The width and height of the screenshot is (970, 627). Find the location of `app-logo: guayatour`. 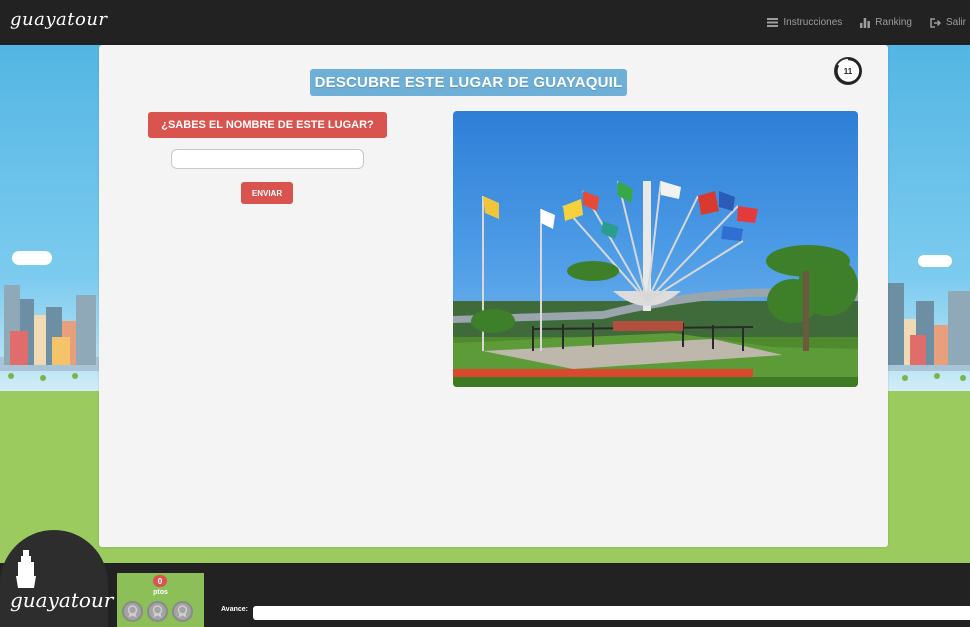

app-logo: guayatour is located at coordinates (59, 19).